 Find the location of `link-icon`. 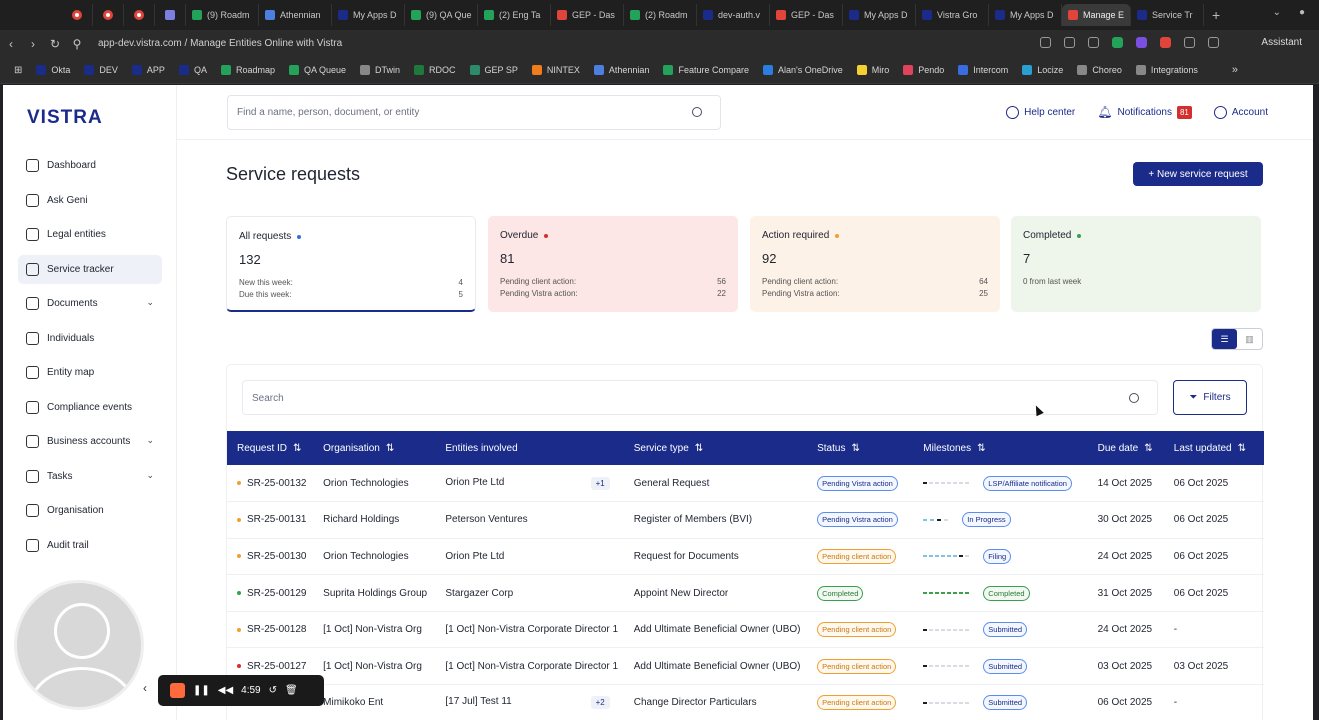

link-icon is located at coordinates (1069, 42).